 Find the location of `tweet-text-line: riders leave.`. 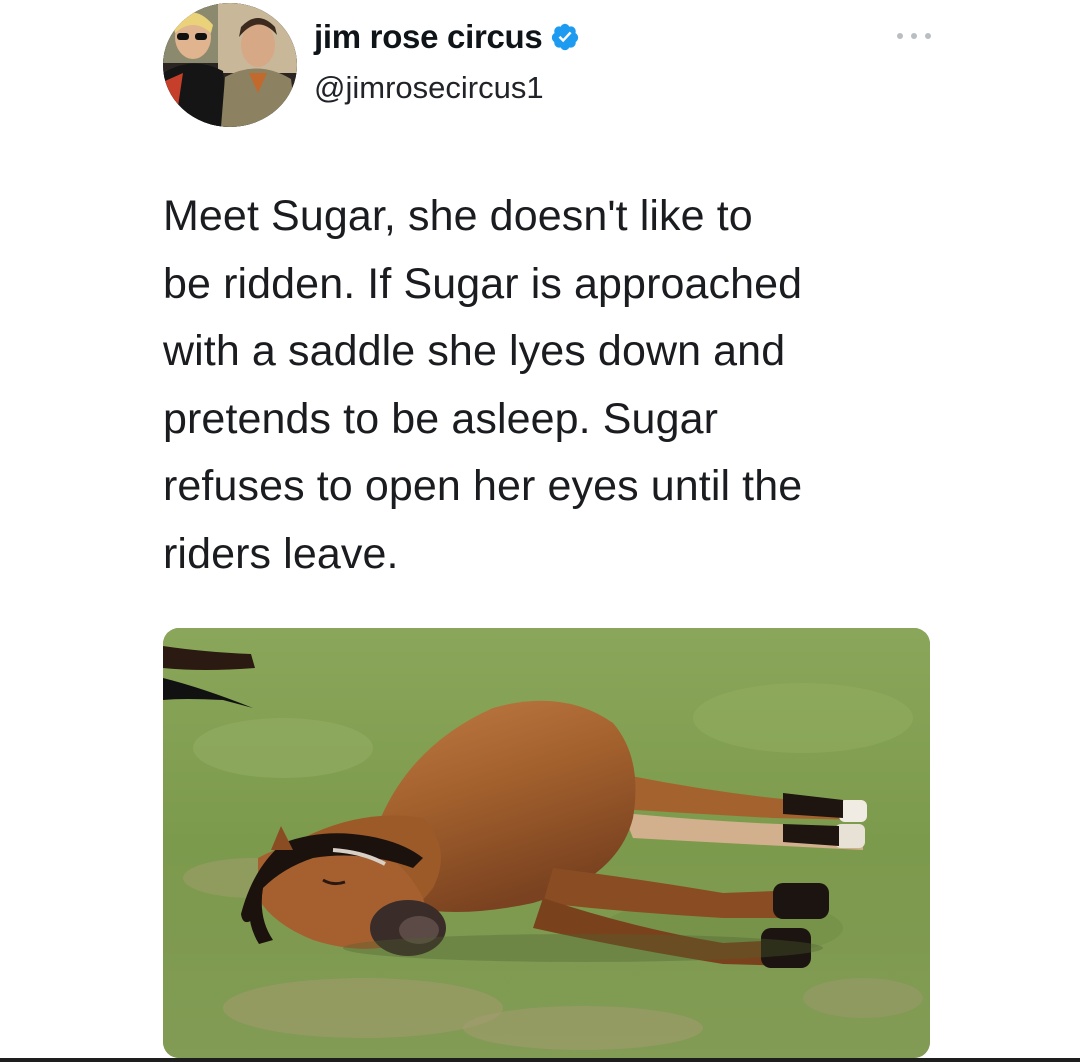

tweet-text-line: riders leave. is located at coordinates (281, 553).